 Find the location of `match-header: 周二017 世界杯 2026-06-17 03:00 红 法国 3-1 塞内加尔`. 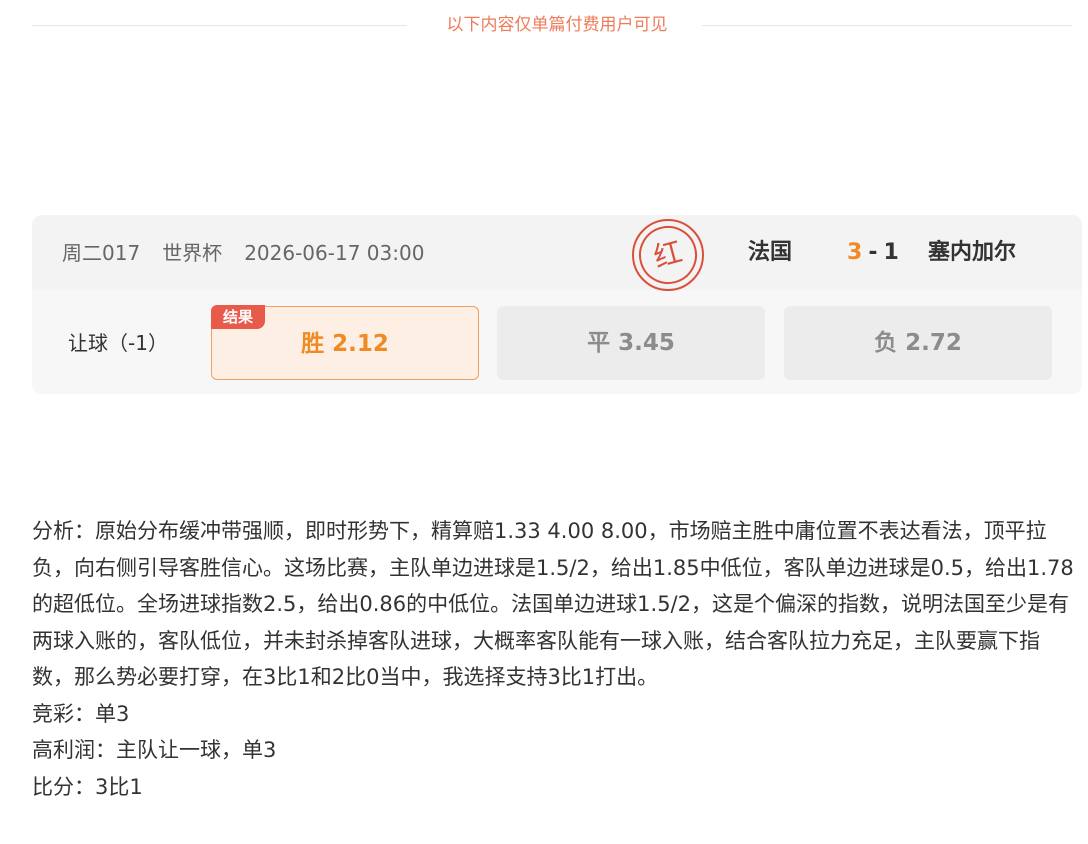

match-header: 周二017 世界杯 2026-06-17 03:00 红 法国 3-1 塞内加尔 is located at coordinates (557, 253).